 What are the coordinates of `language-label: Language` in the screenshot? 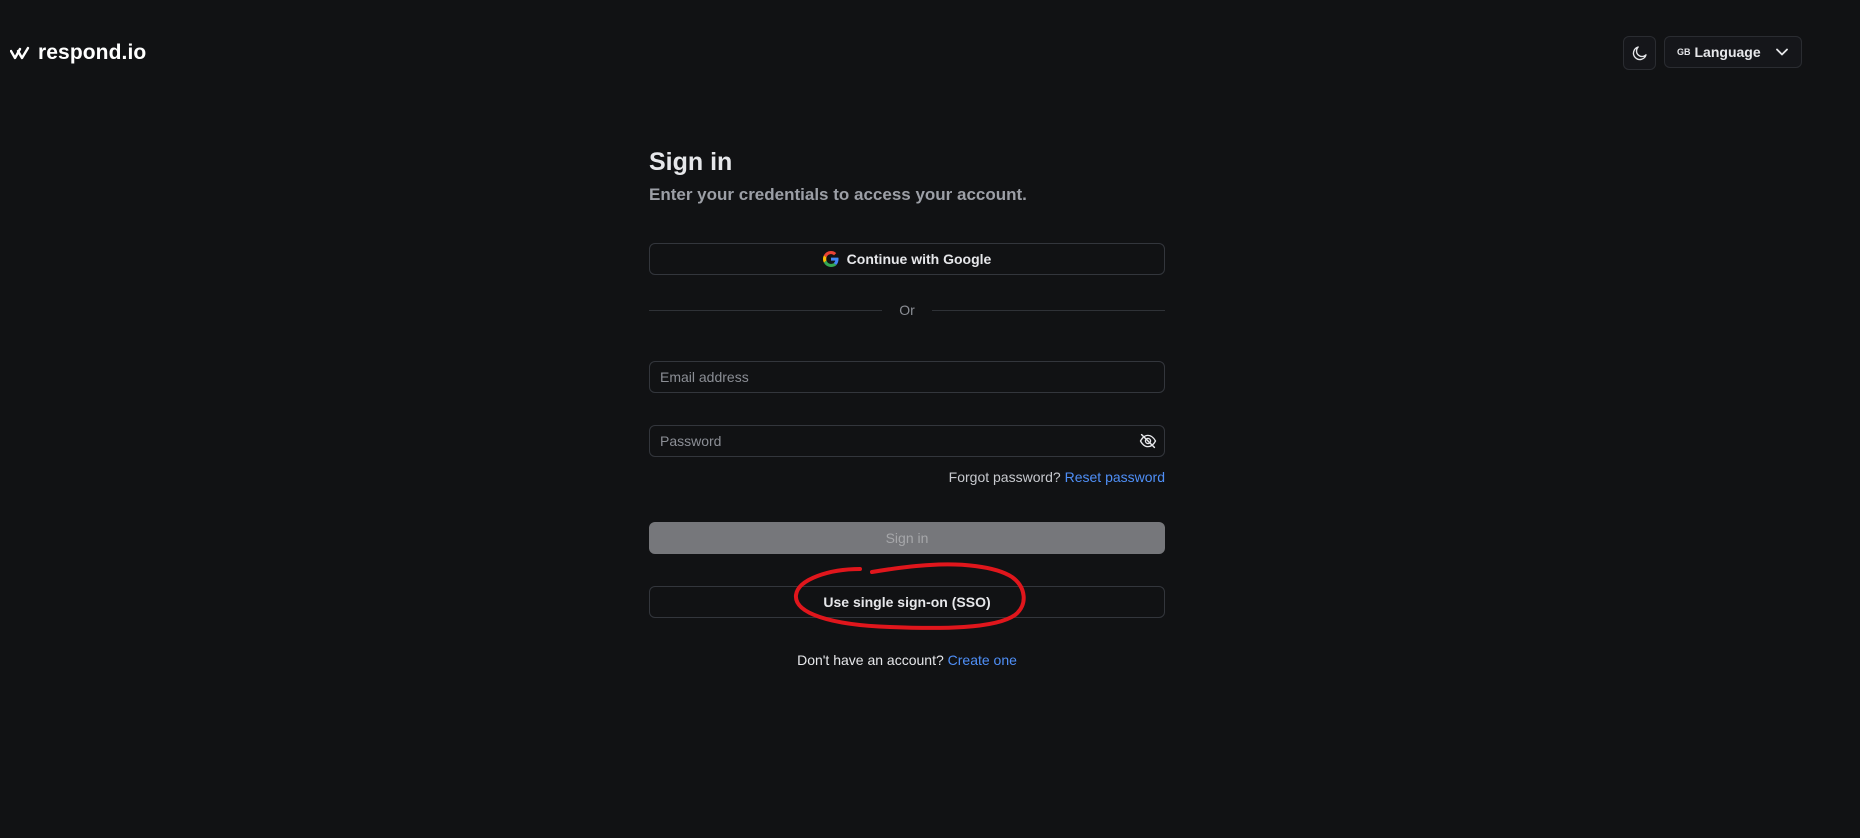 It's located at (1727, 52).